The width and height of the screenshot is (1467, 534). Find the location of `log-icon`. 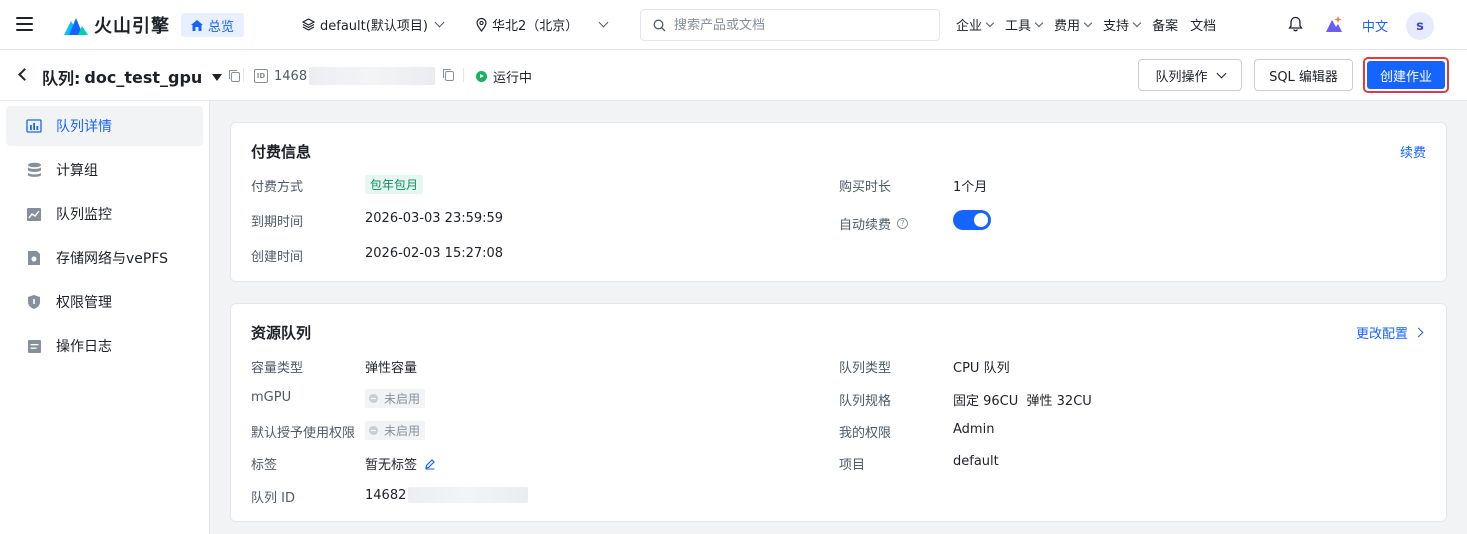

log-icon is located at coordinates (34, 346).